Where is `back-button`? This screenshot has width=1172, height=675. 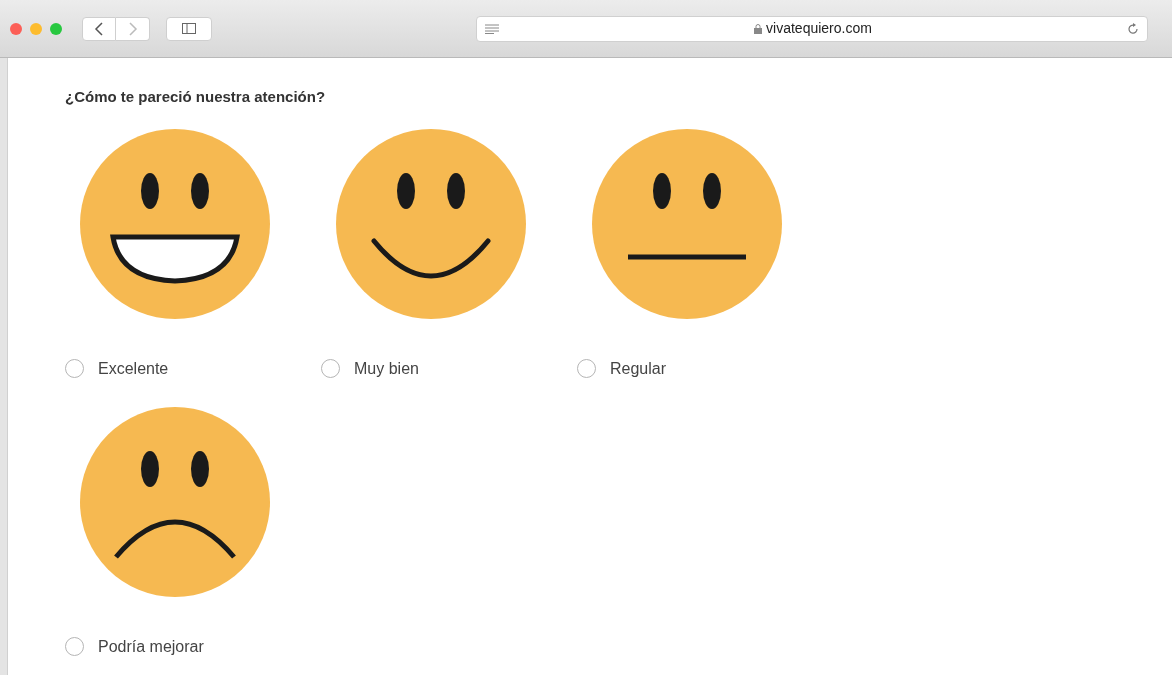
back-button is located at coordinates (99, 28).